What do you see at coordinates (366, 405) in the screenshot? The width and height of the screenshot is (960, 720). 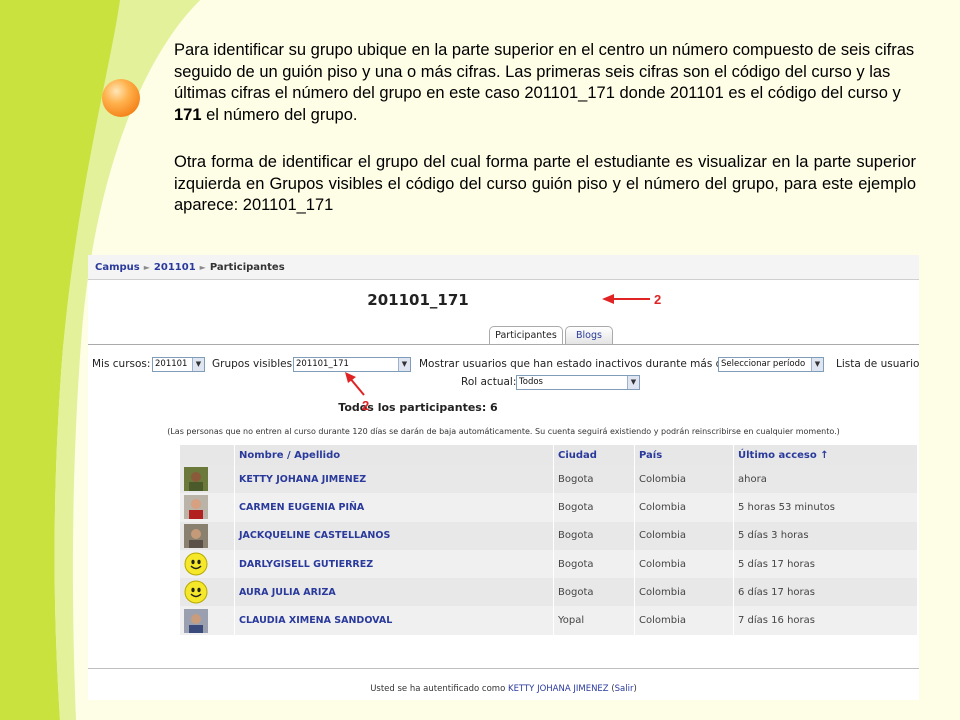 I see `annotation-label-bottom: 2` at bounding box center [366, 405].